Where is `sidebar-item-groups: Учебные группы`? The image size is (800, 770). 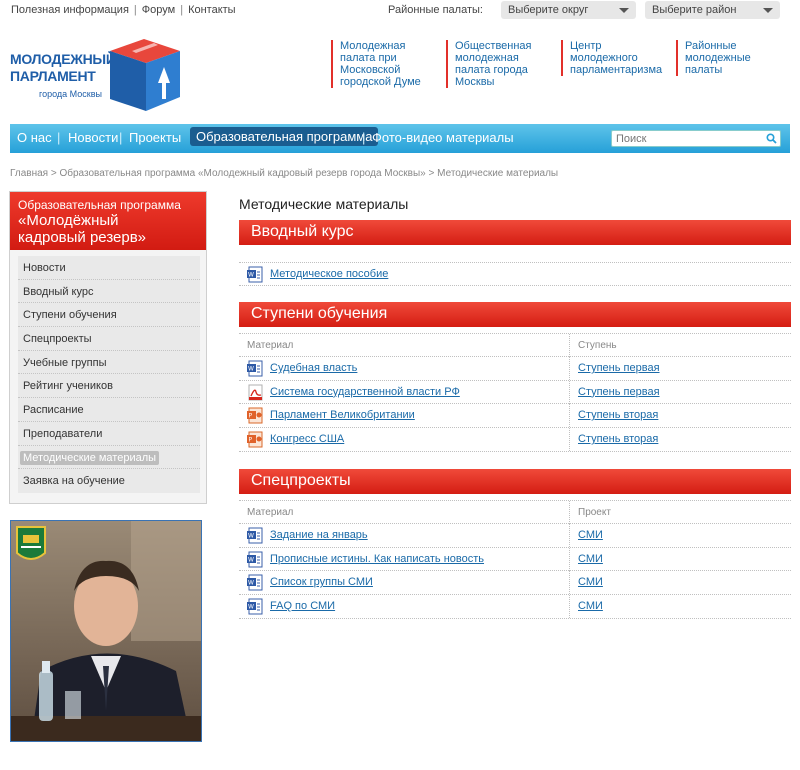
sidebar-item-groups: Учебные группы is located at coordinates (109, 363).